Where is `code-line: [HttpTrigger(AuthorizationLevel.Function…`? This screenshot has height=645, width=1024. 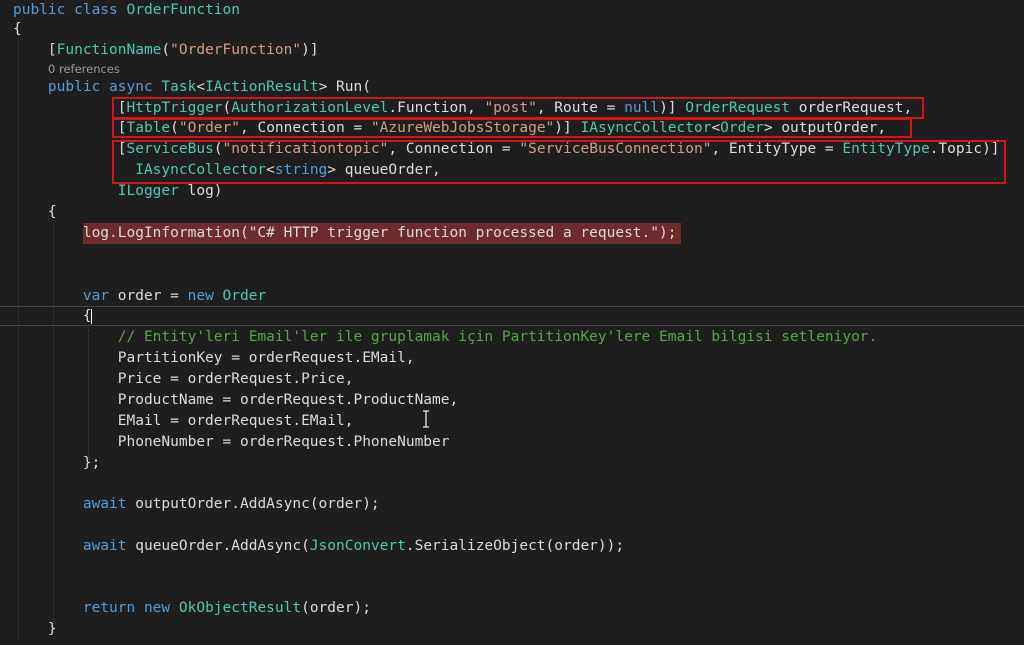 code-line: [HttpTrigger(AuthorizationLevel.Function… is located at coordinates (463, 108).